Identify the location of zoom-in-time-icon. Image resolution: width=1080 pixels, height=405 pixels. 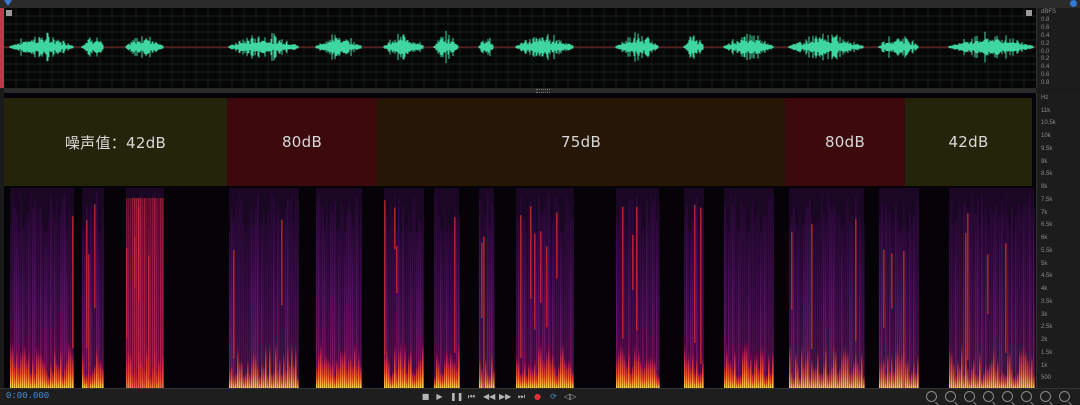
(969, 396).